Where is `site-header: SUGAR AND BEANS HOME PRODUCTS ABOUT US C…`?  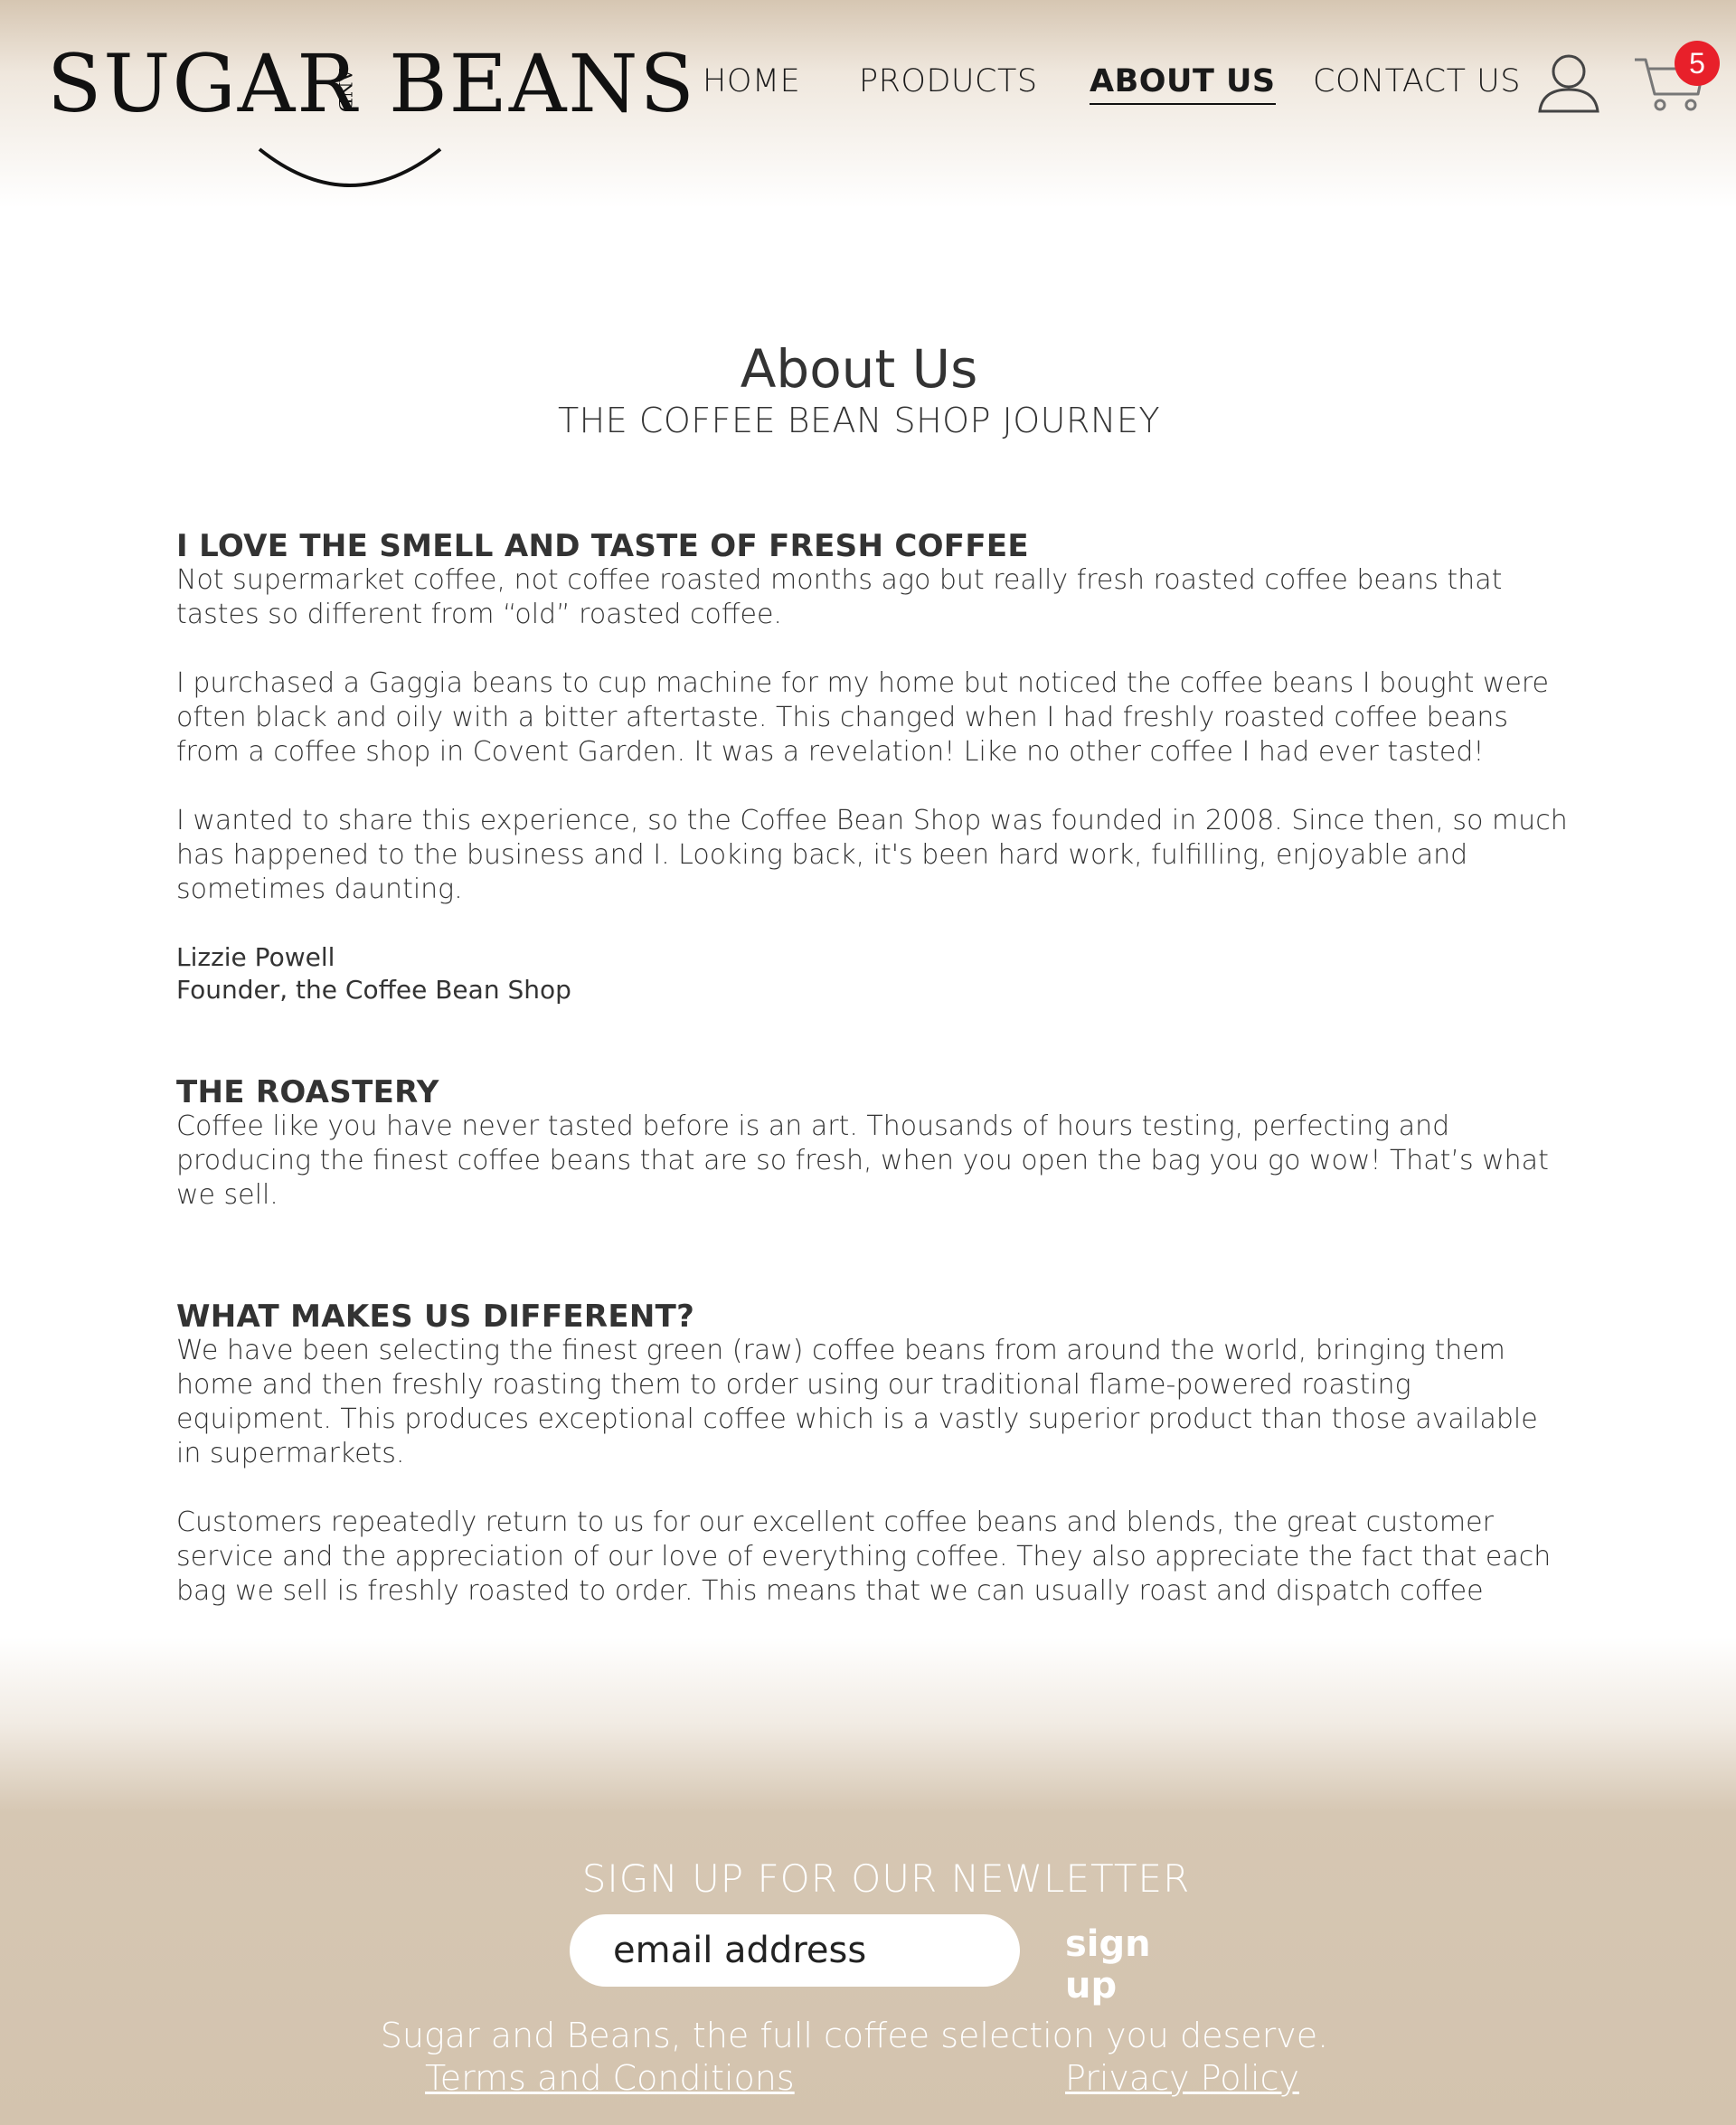 site-header: SUGAR AND BEANS HOME PRODUCTS ABOUT US C… is located at coordinates (868, 104).